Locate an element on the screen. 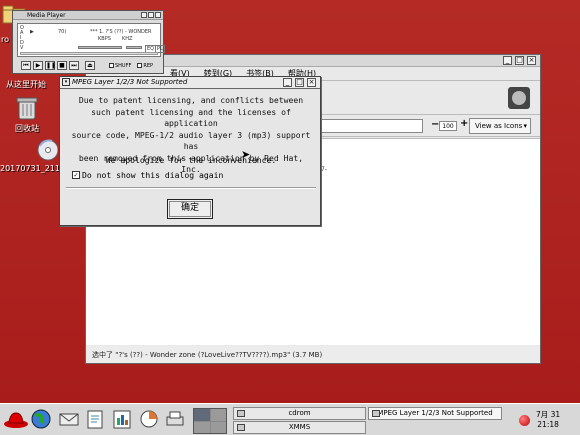 This screenshot has width=580, height=435. task-label: cdrom is located at coordinates (299, 413).